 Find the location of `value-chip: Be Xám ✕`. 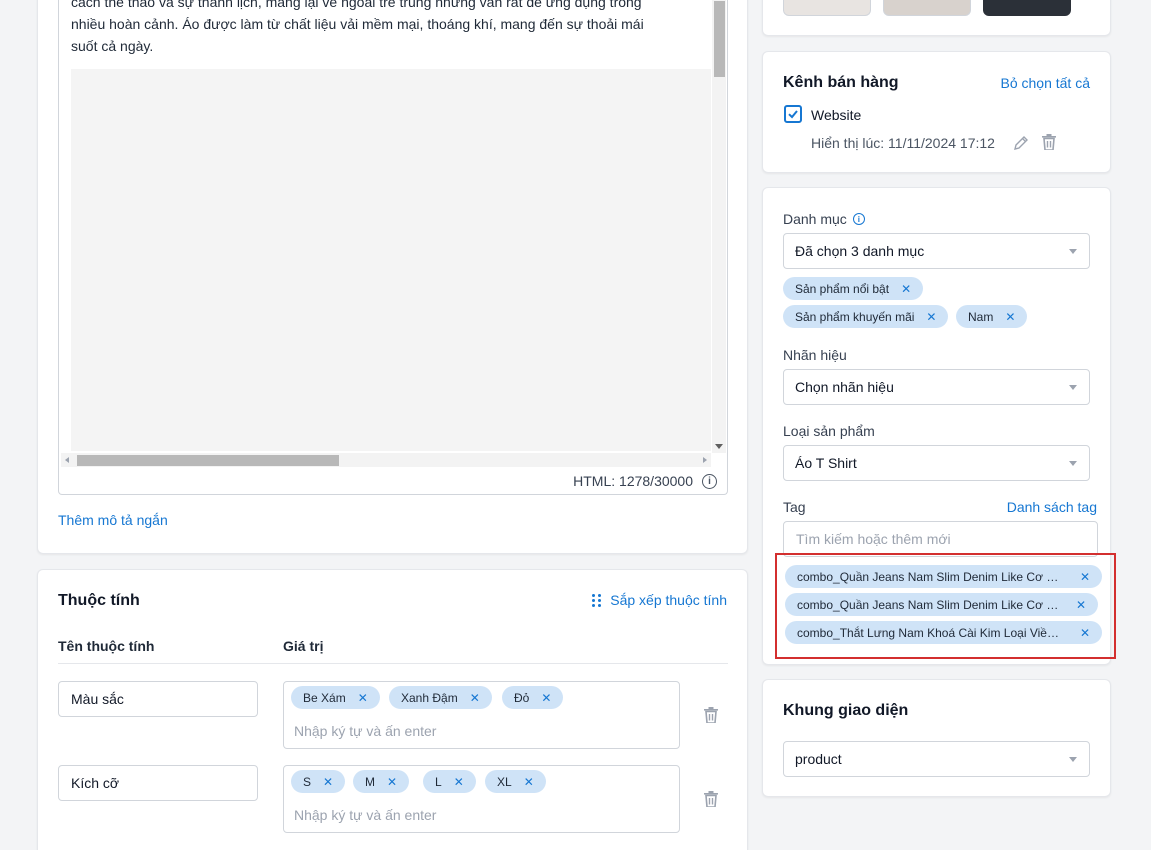

value-chip: Be Xám ✕ is located at coordinates (335, 697).